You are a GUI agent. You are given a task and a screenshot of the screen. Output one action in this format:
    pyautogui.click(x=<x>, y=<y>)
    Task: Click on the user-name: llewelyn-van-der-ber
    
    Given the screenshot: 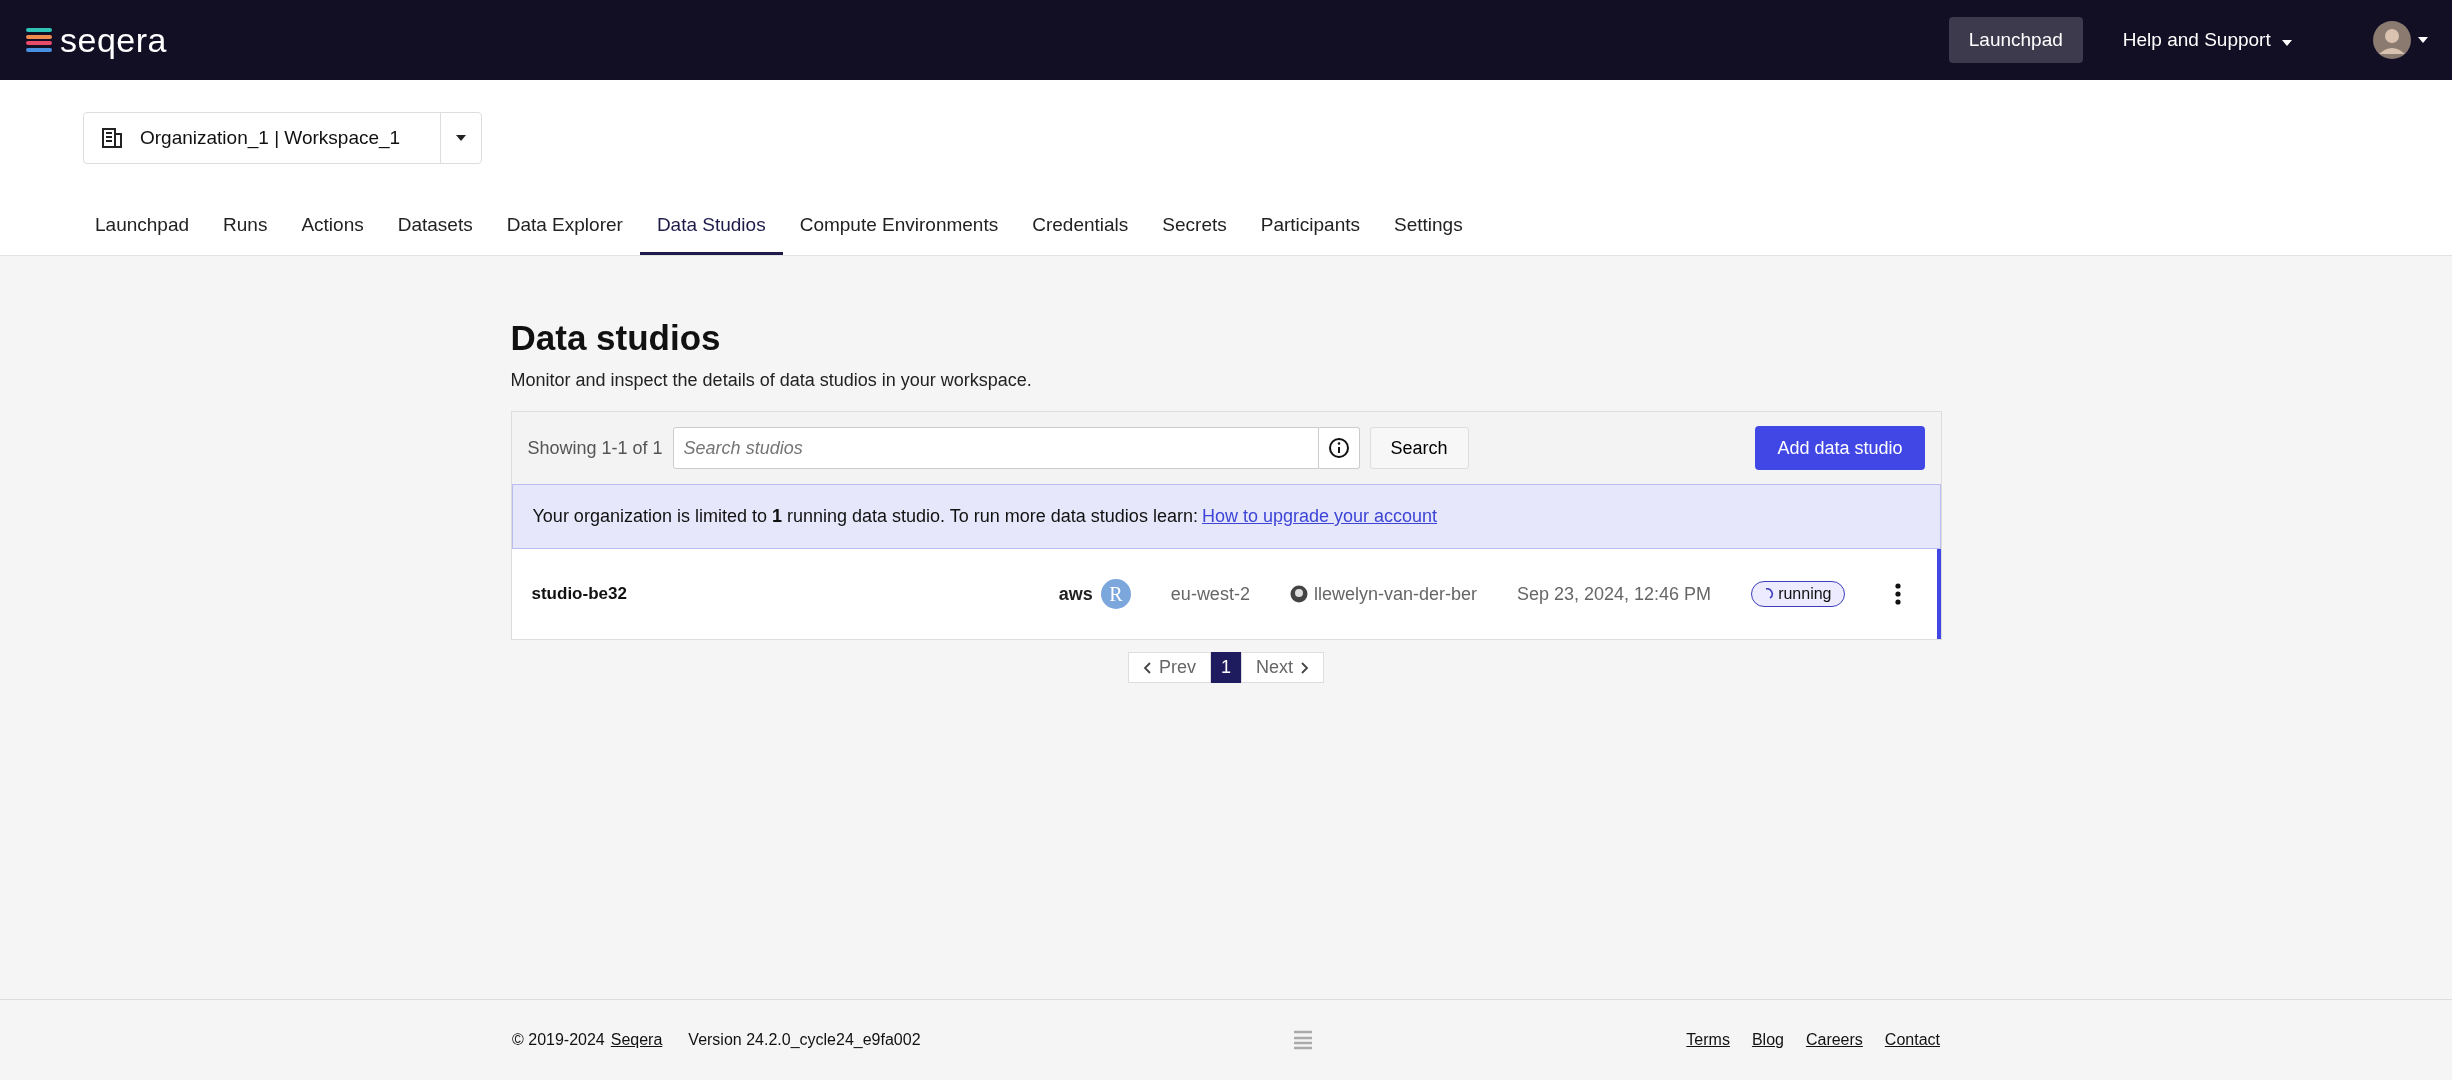 What is the action you would take?
    pyautogui.click(x=1395, y=594)
    